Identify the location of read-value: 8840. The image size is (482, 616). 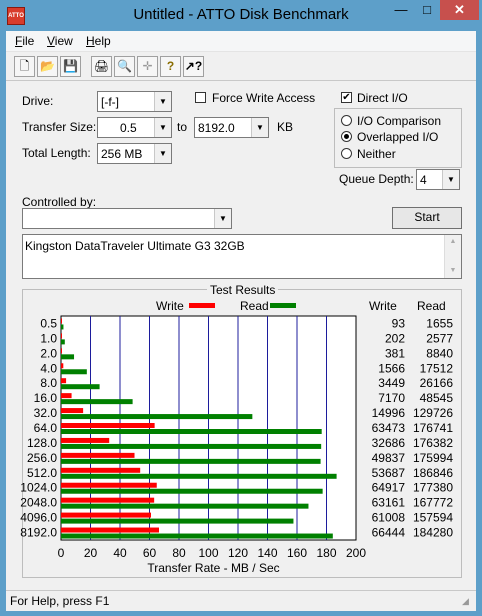
(439, 353).